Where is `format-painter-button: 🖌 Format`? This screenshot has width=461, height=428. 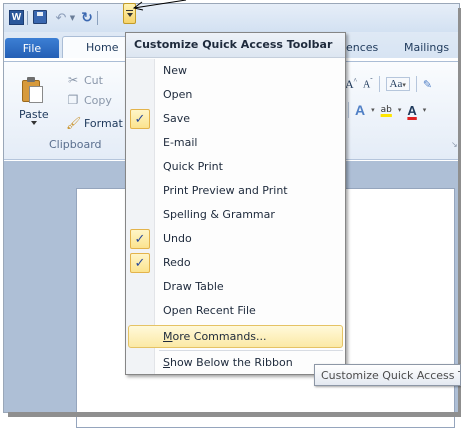 format-painter-button: 🖌 Format is located at coordinates (94, 123).